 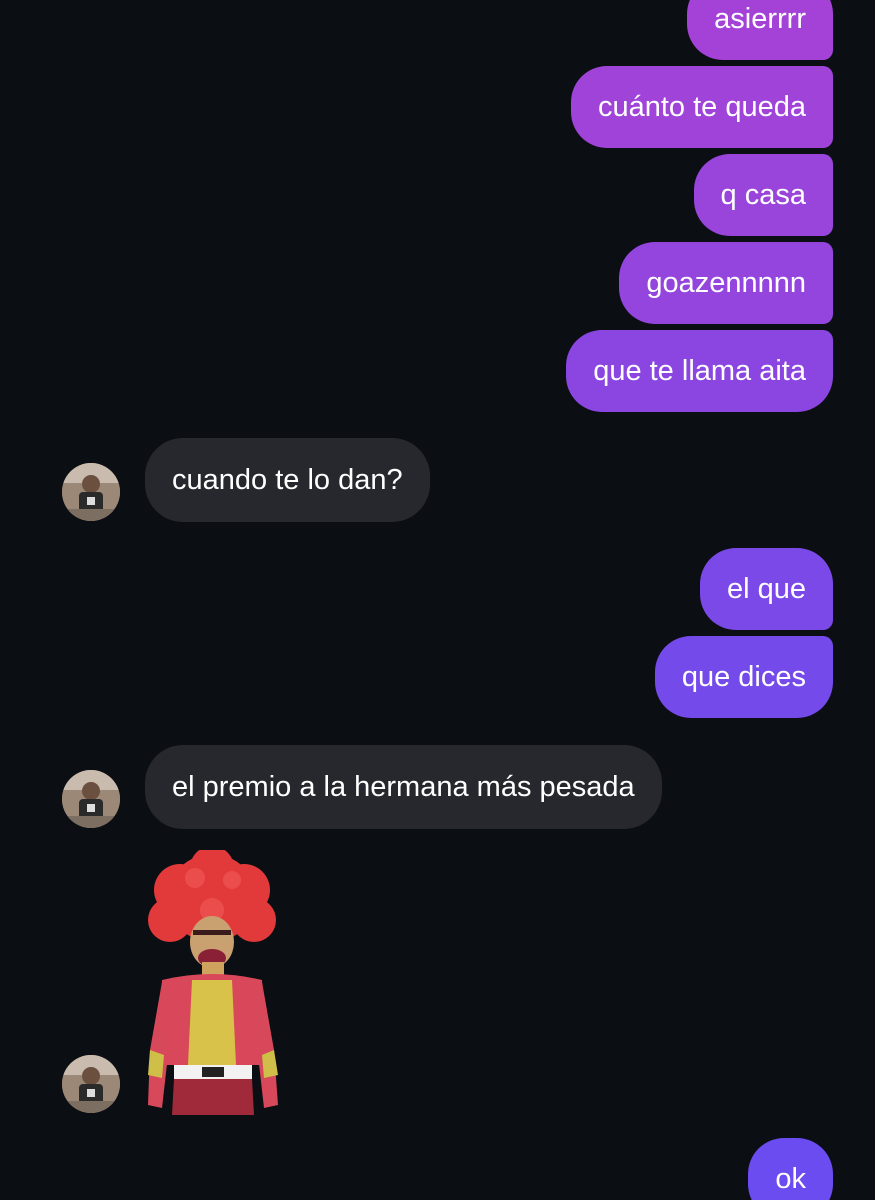 I want to click on message-text: asierrrr, so click(x=760, y=19).